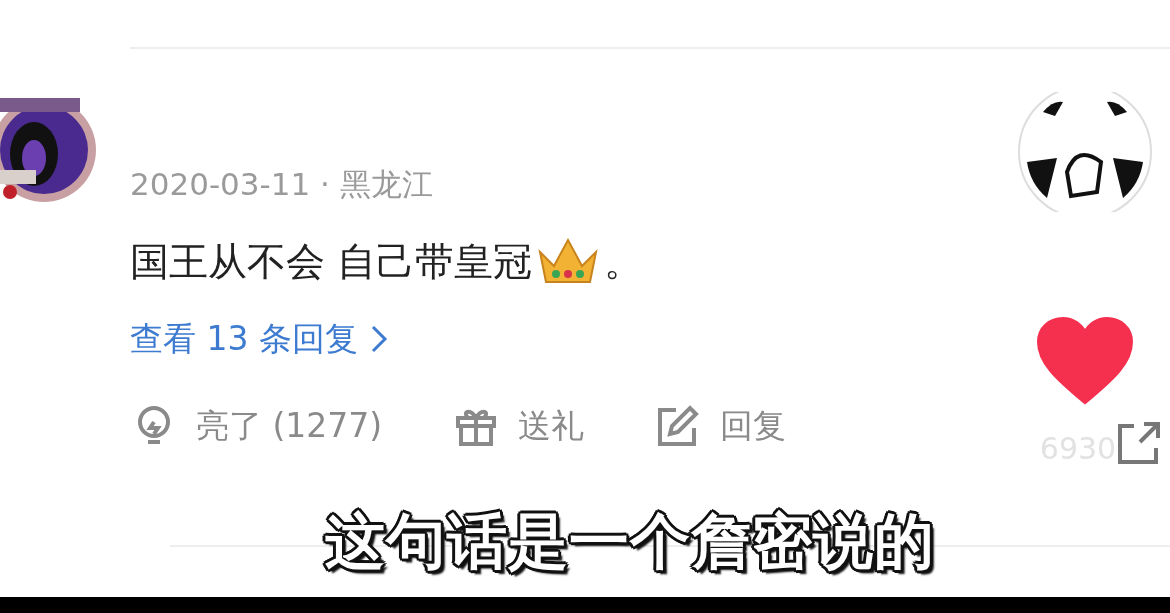 This screenshot has width=1170, height=613. I want to click on heart-icon, so click(1085, 361).